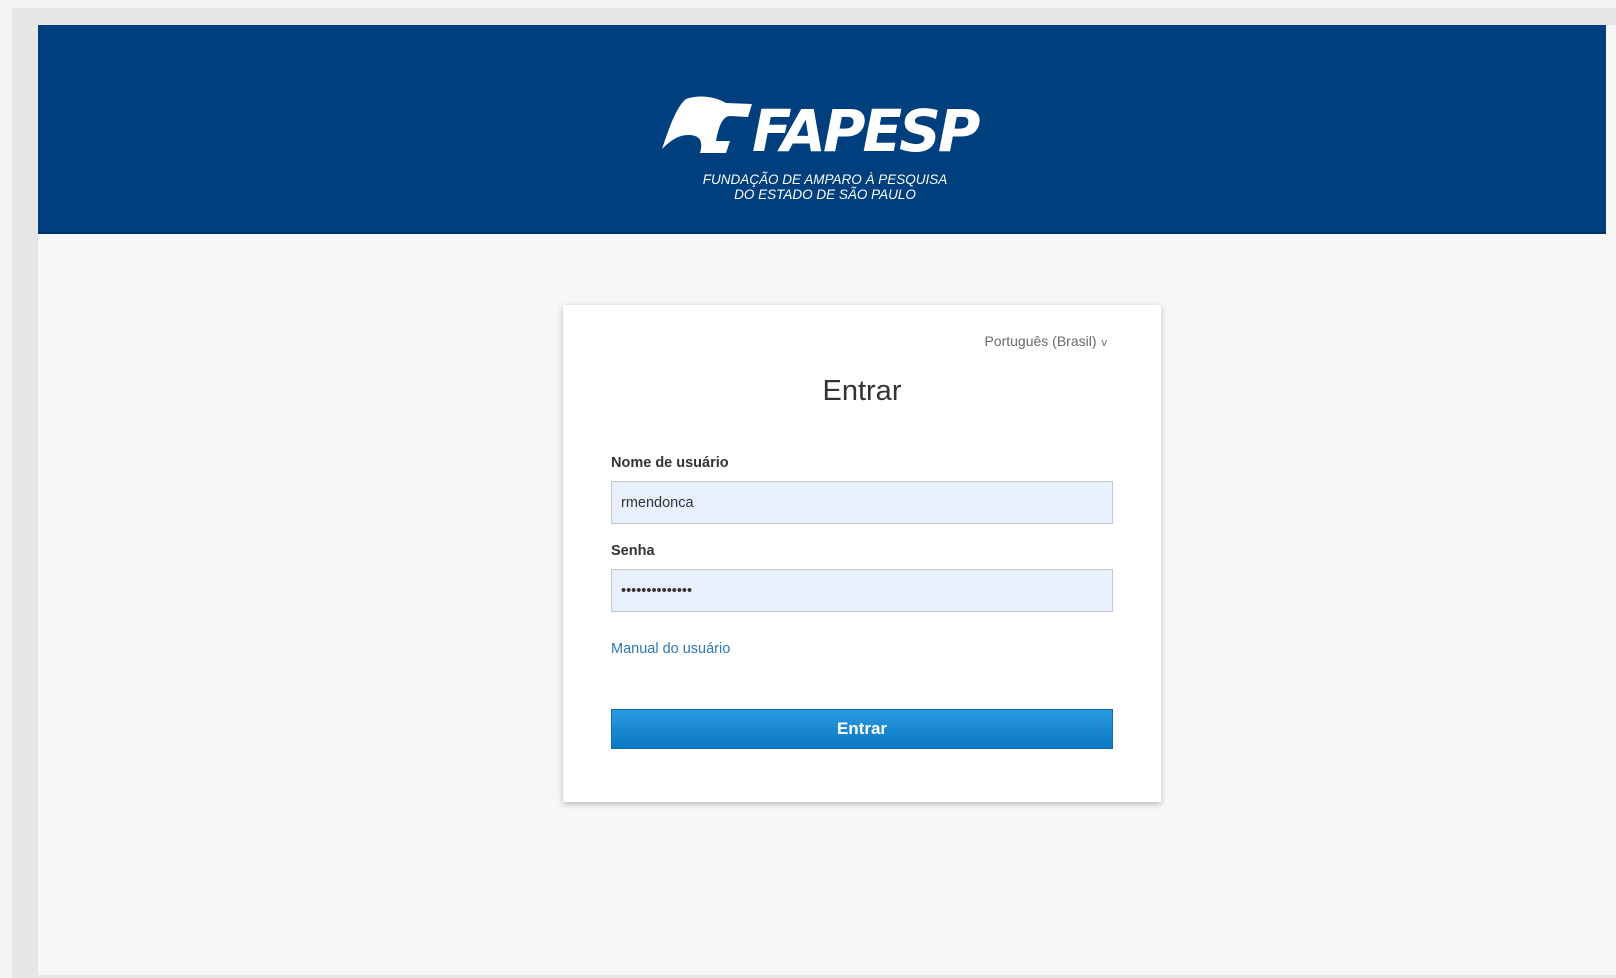 The height and width of the screenshot is (978, 1616). What do you see at coordinates (862, 502) in the screenshot?
I see `username-input` at bounding box center [862, 502].